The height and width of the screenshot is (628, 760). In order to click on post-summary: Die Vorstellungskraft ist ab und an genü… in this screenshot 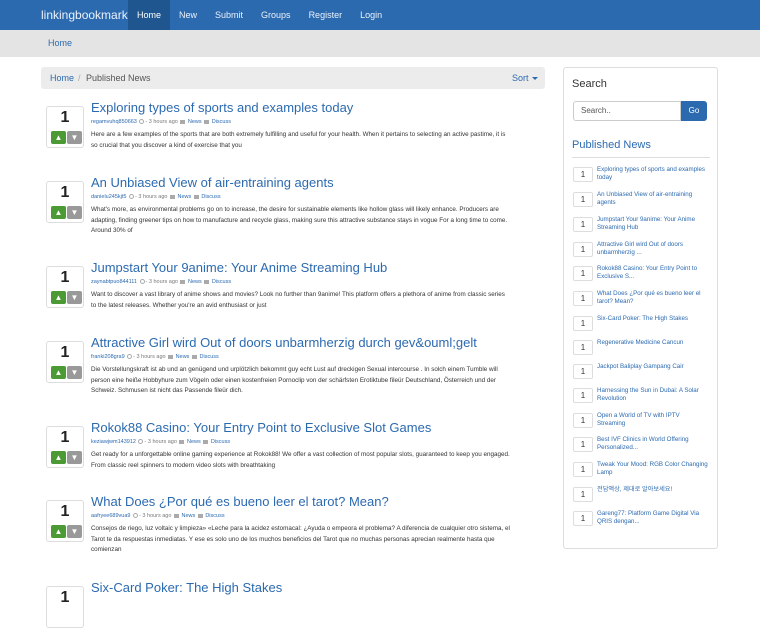, I will do `click(294, 380)`.